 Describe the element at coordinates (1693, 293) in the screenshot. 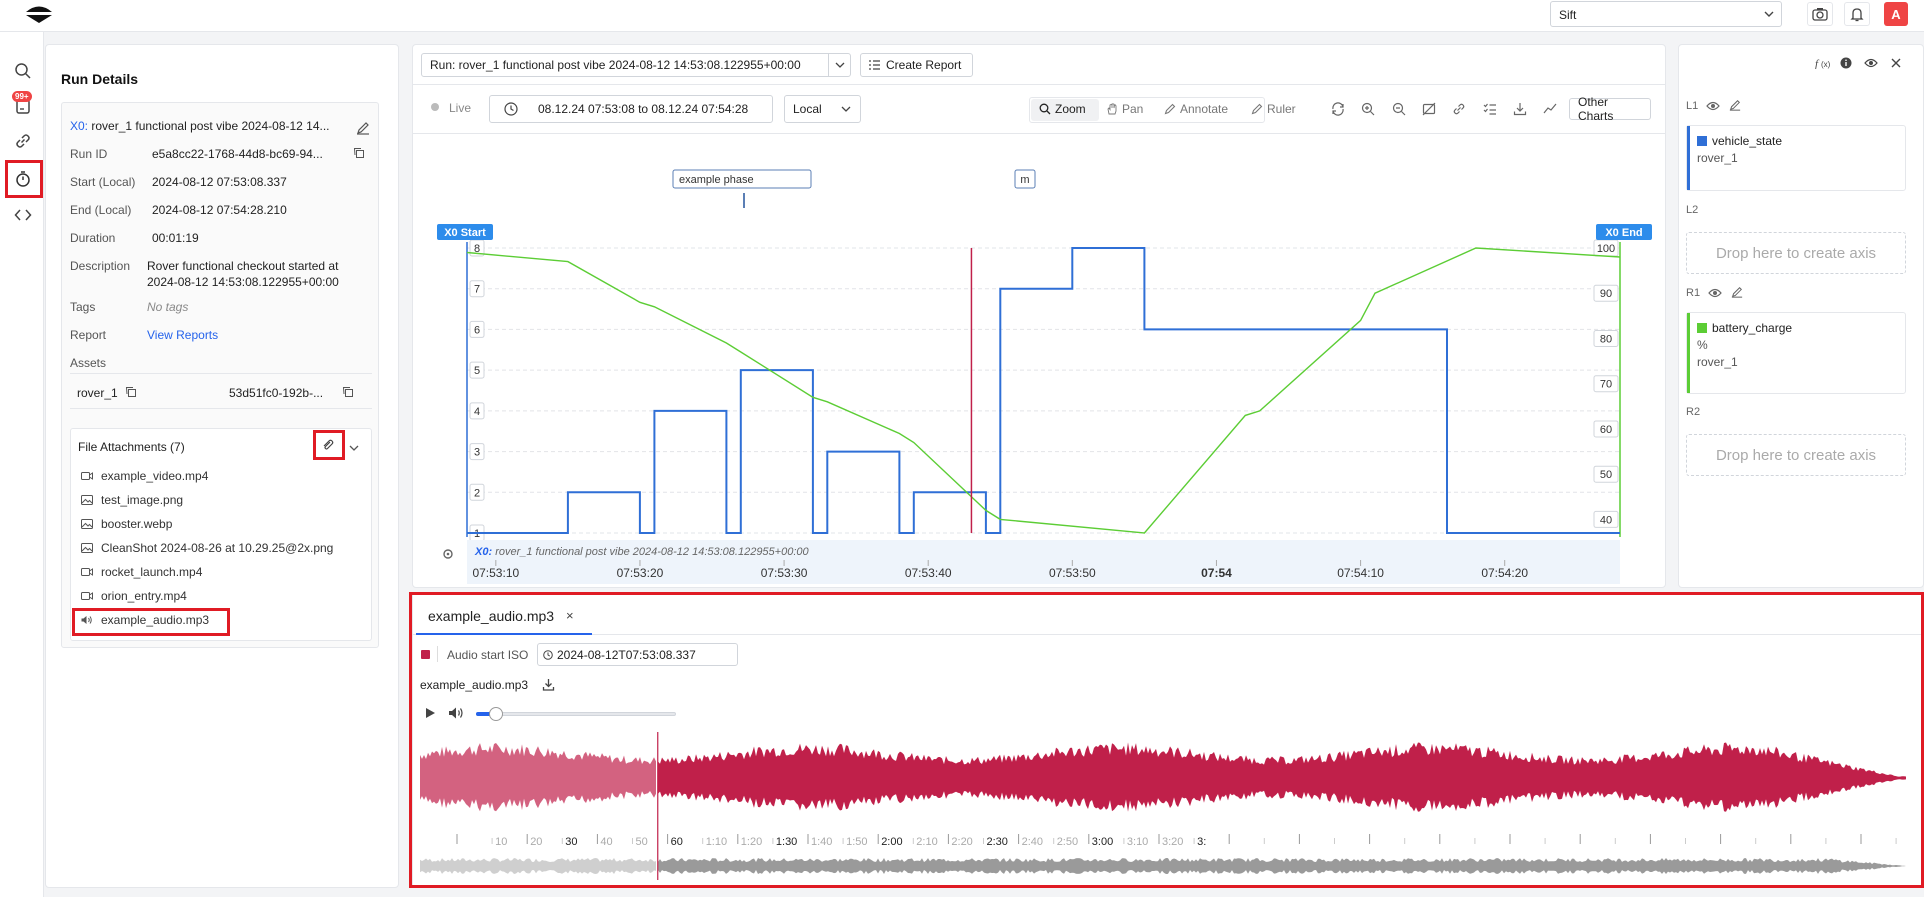

I see `axis-r1-label: R1` at that location.